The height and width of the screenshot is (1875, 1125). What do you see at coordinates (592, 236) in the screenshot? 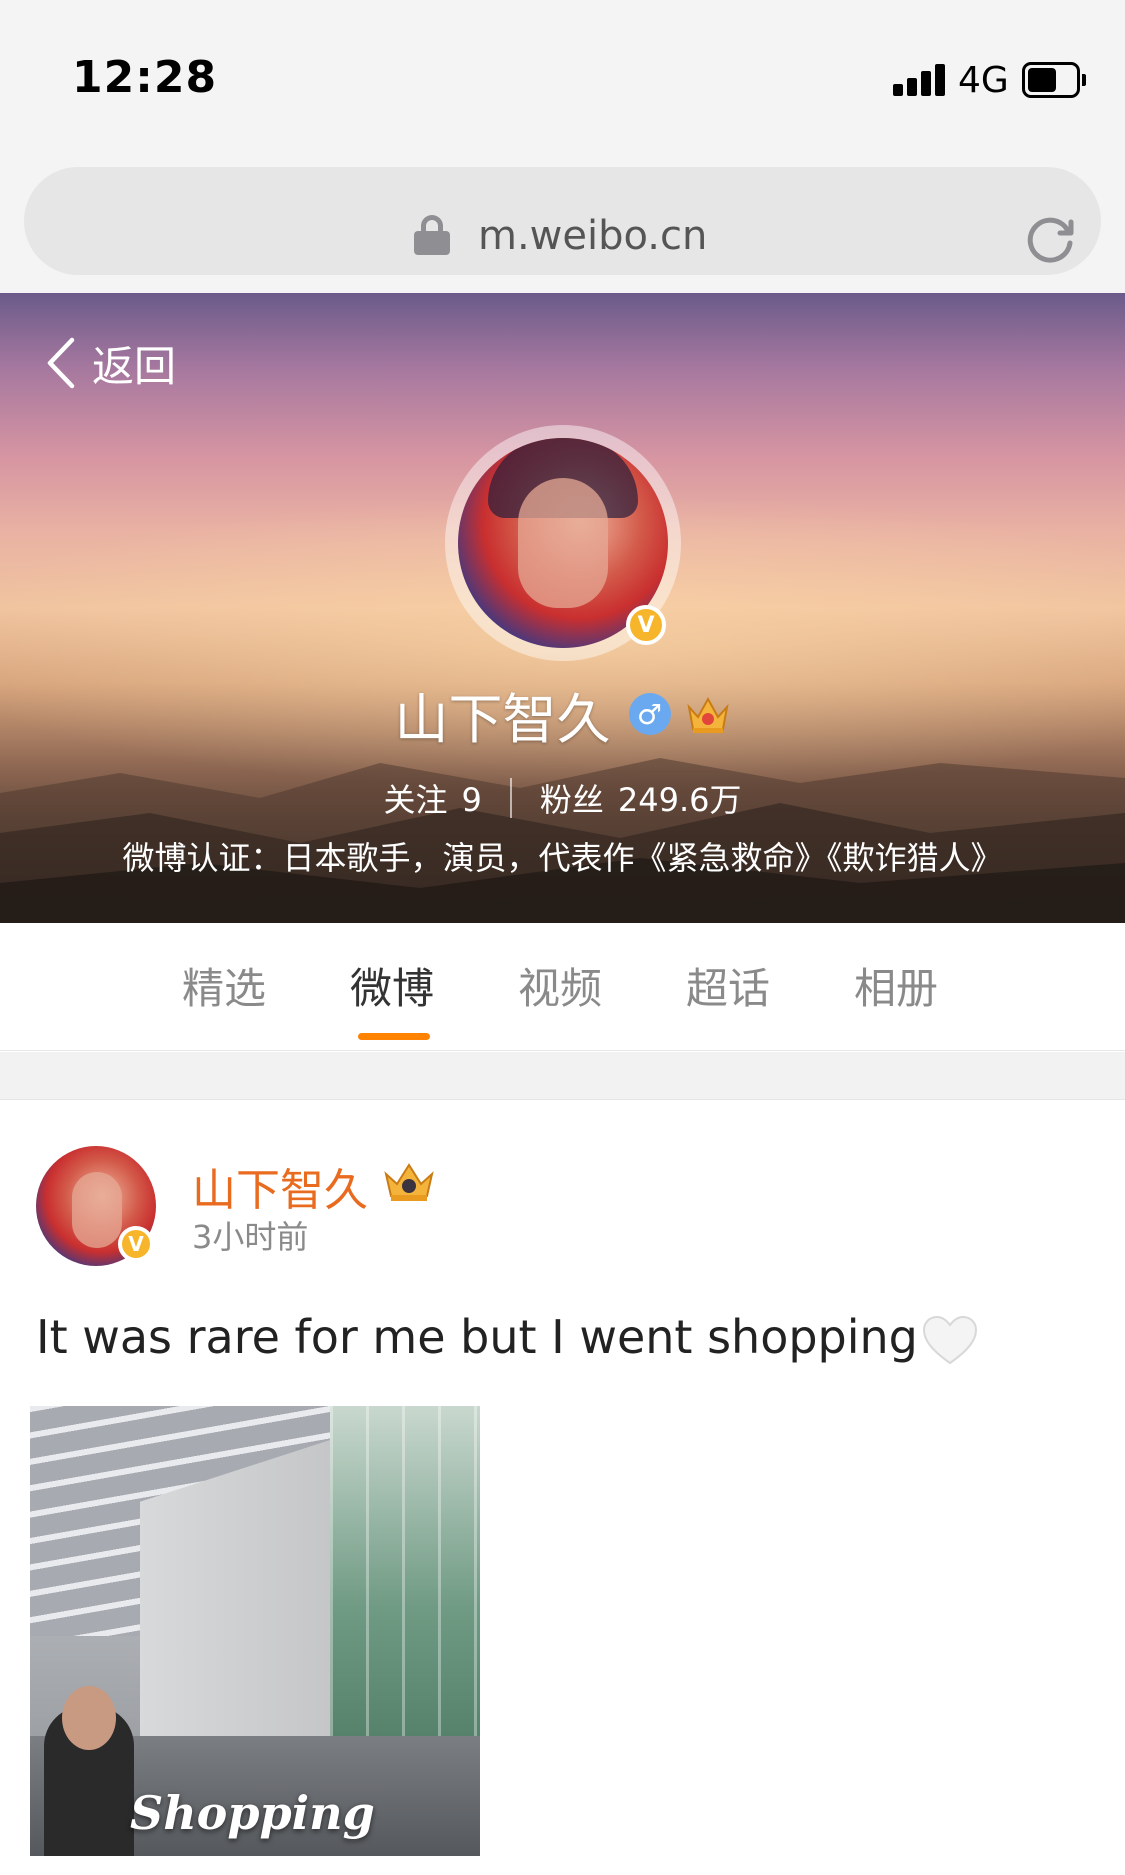
I see `url-text: m.weibo.cn` at bounding box center [592, 236].